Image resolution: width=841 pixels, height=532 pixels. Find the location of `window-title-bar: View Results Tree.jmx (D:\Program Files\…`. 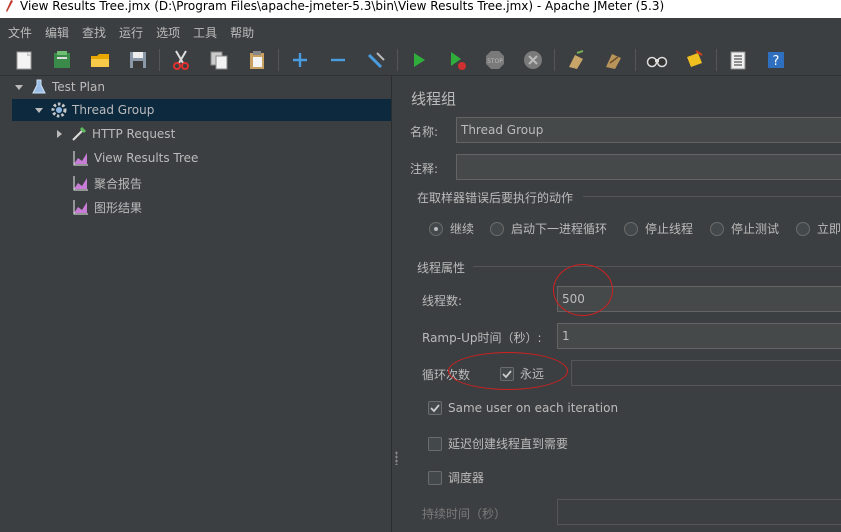

window-title-bar: View Results Tree.jmx (D:\Program Files\… is located at coordinates (420, 9).